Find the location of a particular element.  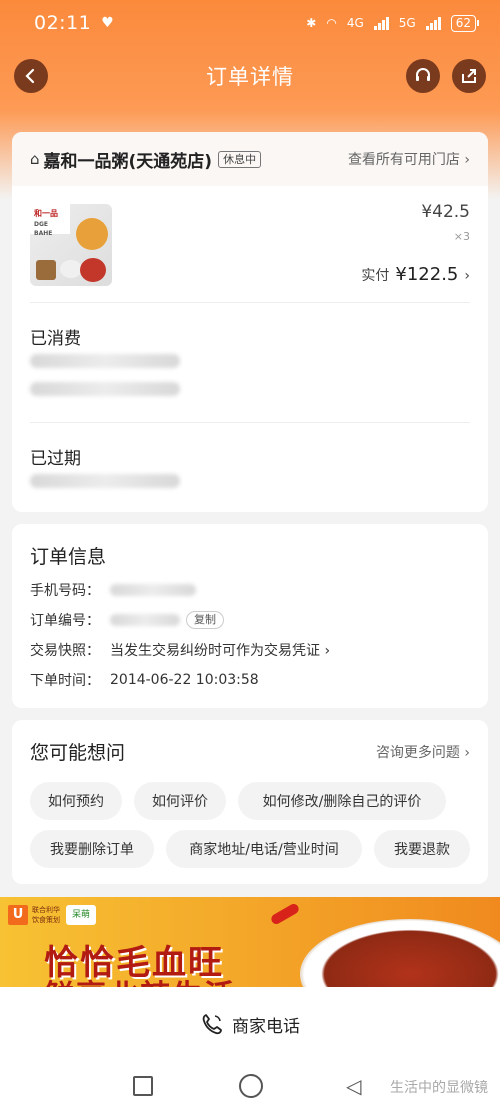

share-icon is located at coordinates (469, 76).